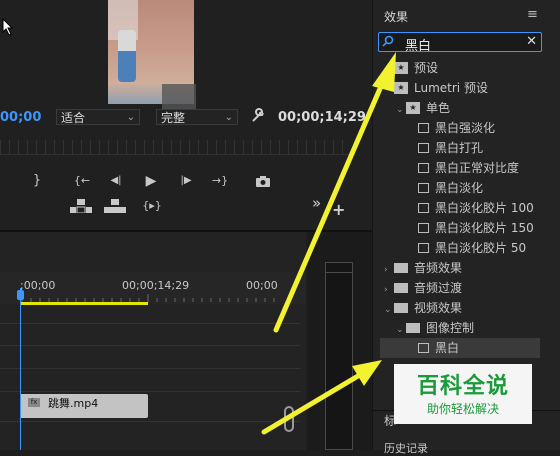  What do you see at coordinates (339, 267) in the screenshot?
I see `audio-meter-header` at bounding box center [339, 267].